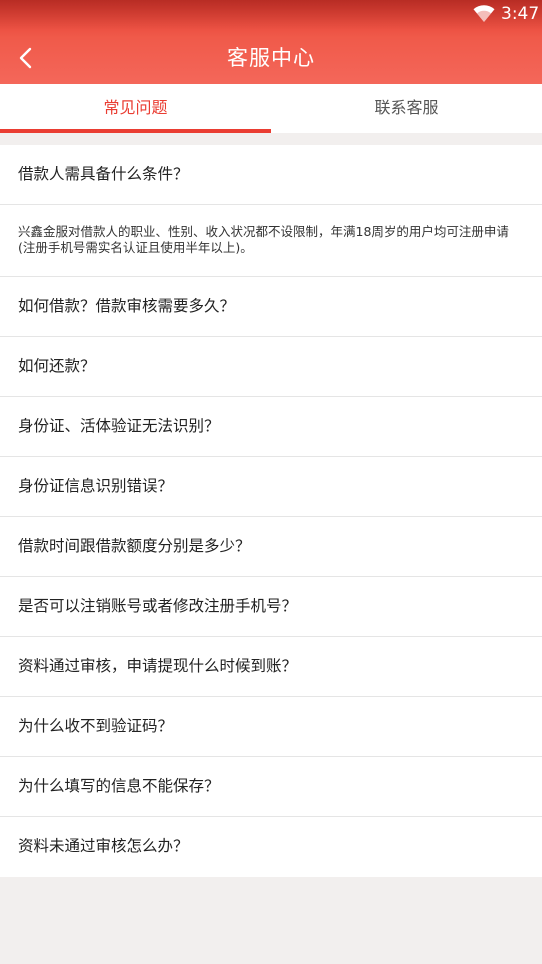  I want to click on tab-bar: 常见问题 联系客服, so click(271, 108).